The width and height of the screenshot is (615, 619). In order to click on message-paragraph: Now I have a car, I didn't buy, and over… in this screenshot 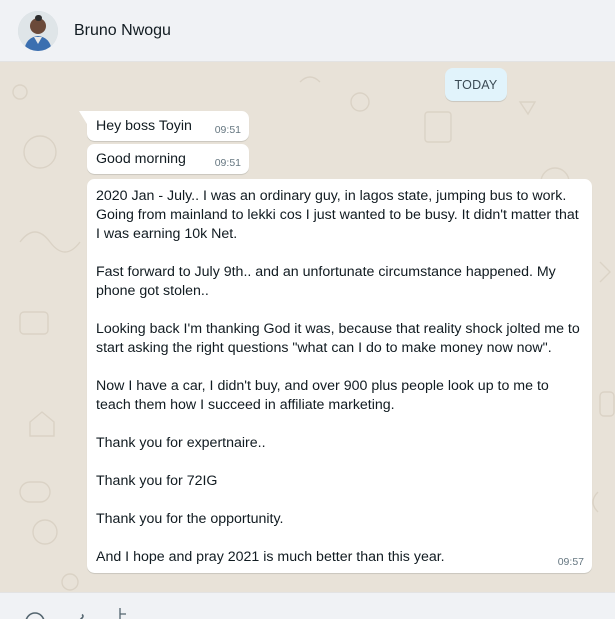, I will do `click(322, 395)`.